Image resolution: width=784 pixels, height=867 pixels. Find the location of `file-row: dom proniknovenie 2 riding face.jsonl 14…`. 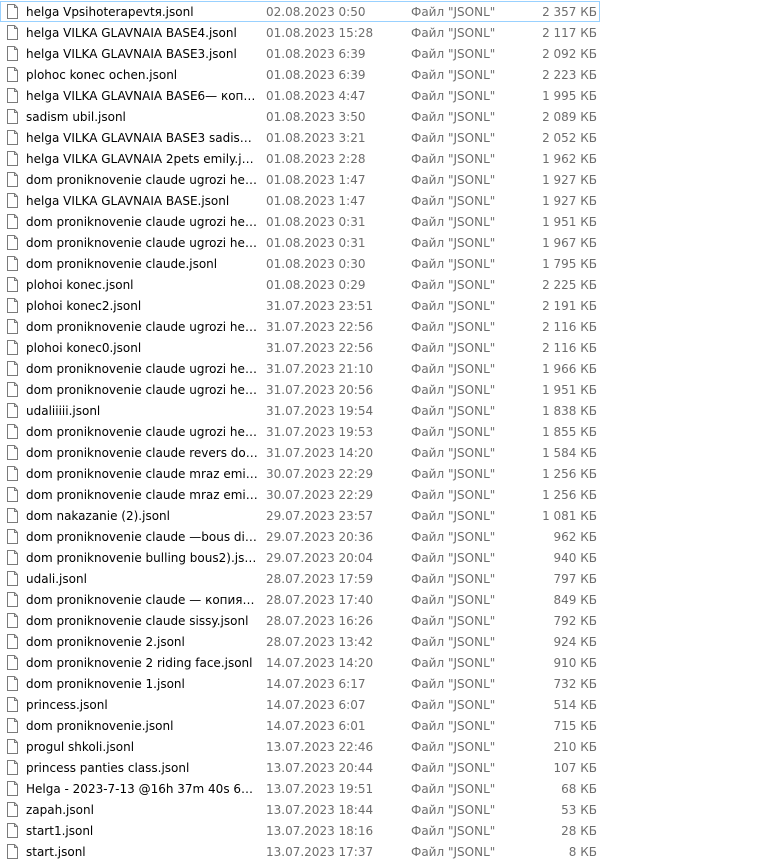

file-row: dom proniknovenie 2 riding face.jsonl 14… is located at coordinates (300, 662).